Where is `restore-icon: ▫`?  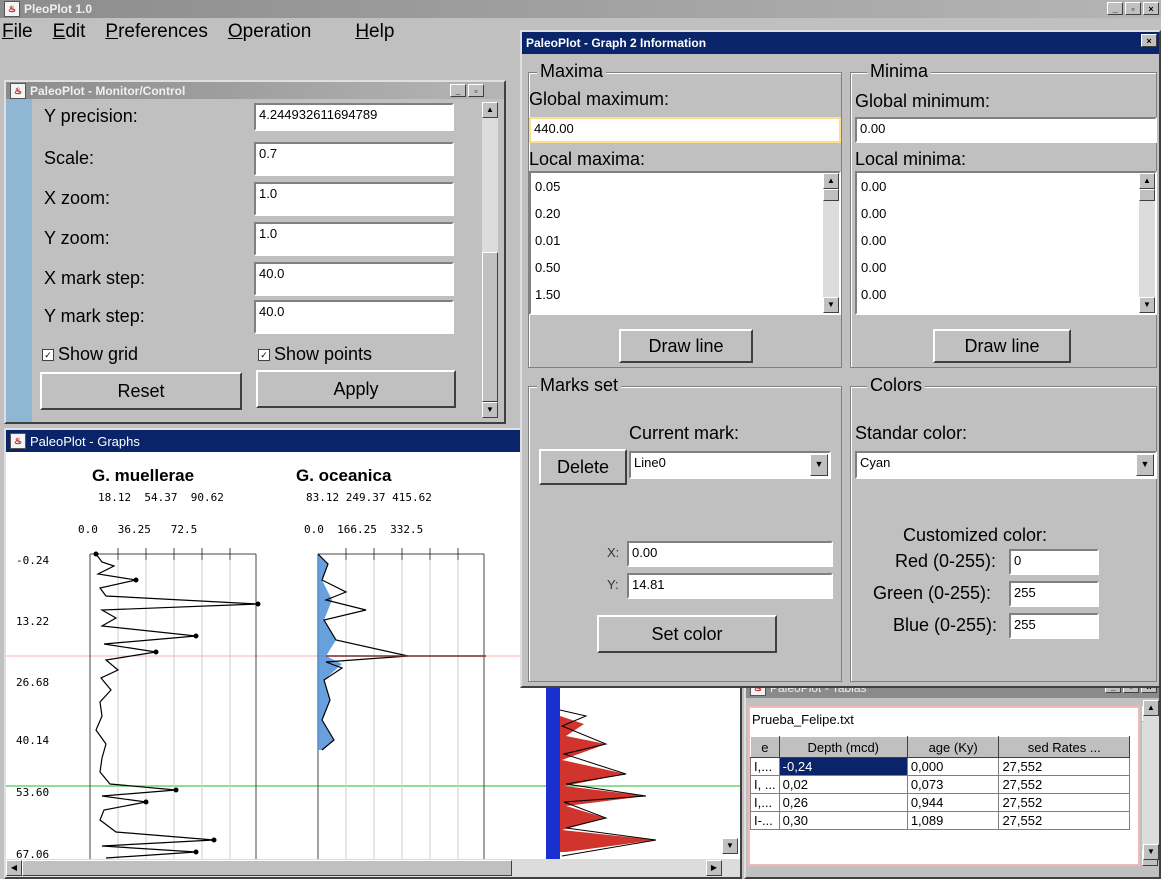 restore-icon: ▫ is located at coordinates (476, 90).